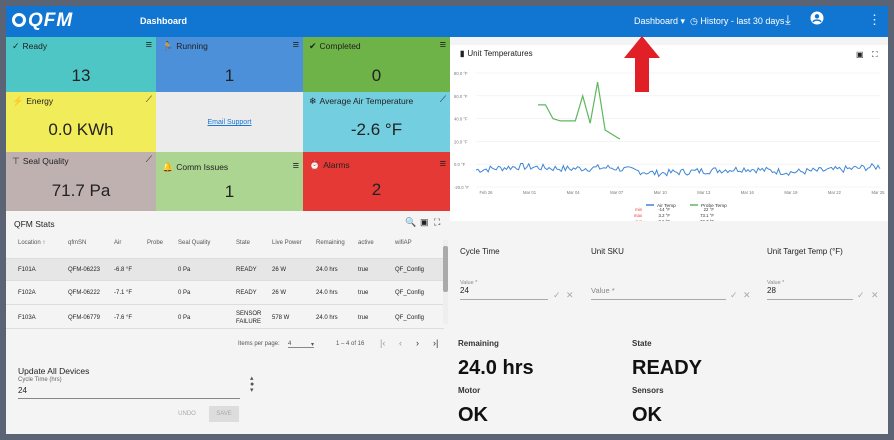 This screenshot has height=440, width=894. Describe the element at coordinates (45, 161) in the screenshot. I see `tile-seal-label: Seal Quality` at that location.